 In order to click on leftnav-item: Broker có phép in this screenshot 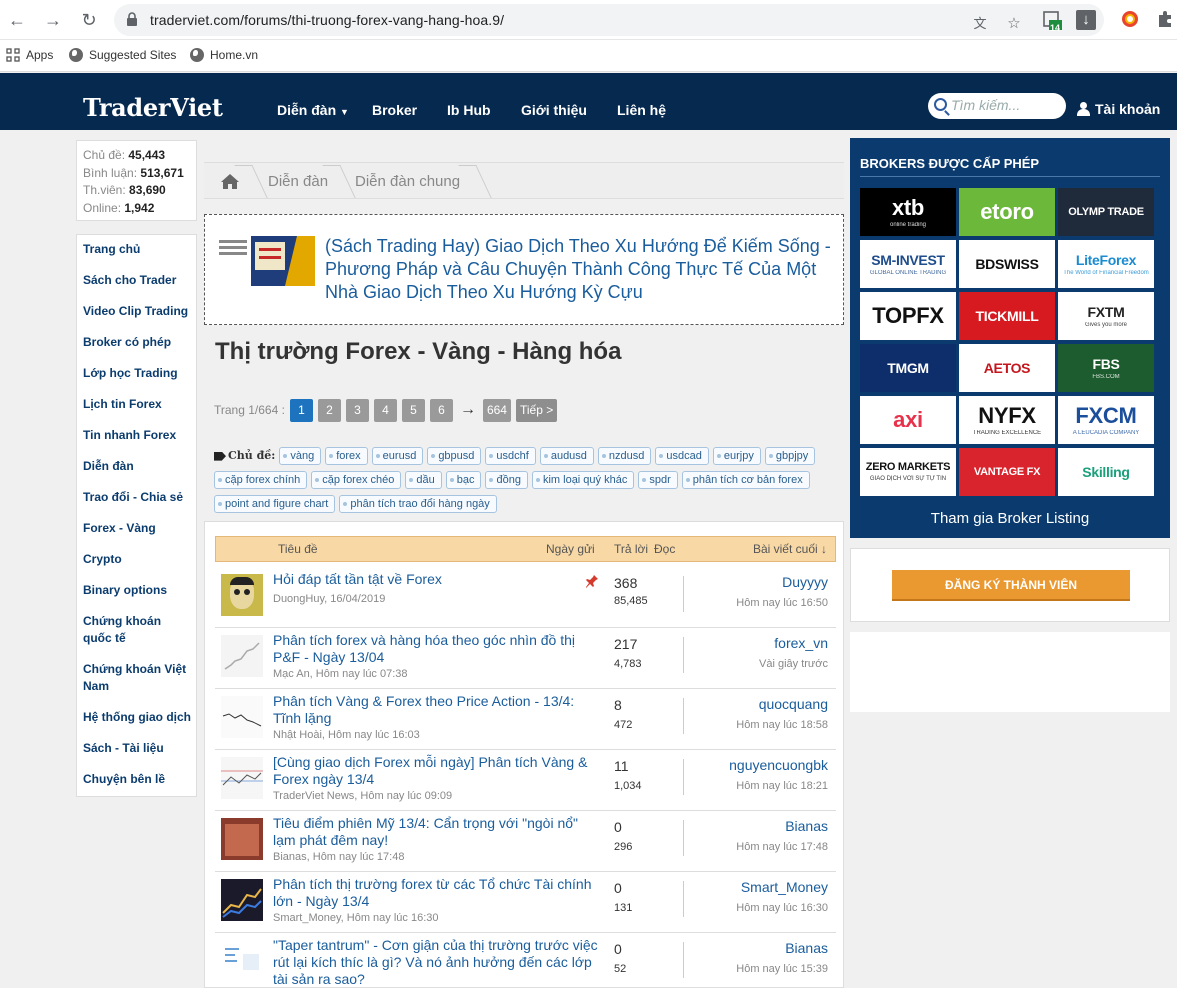, I will do `click(139, 342)`.